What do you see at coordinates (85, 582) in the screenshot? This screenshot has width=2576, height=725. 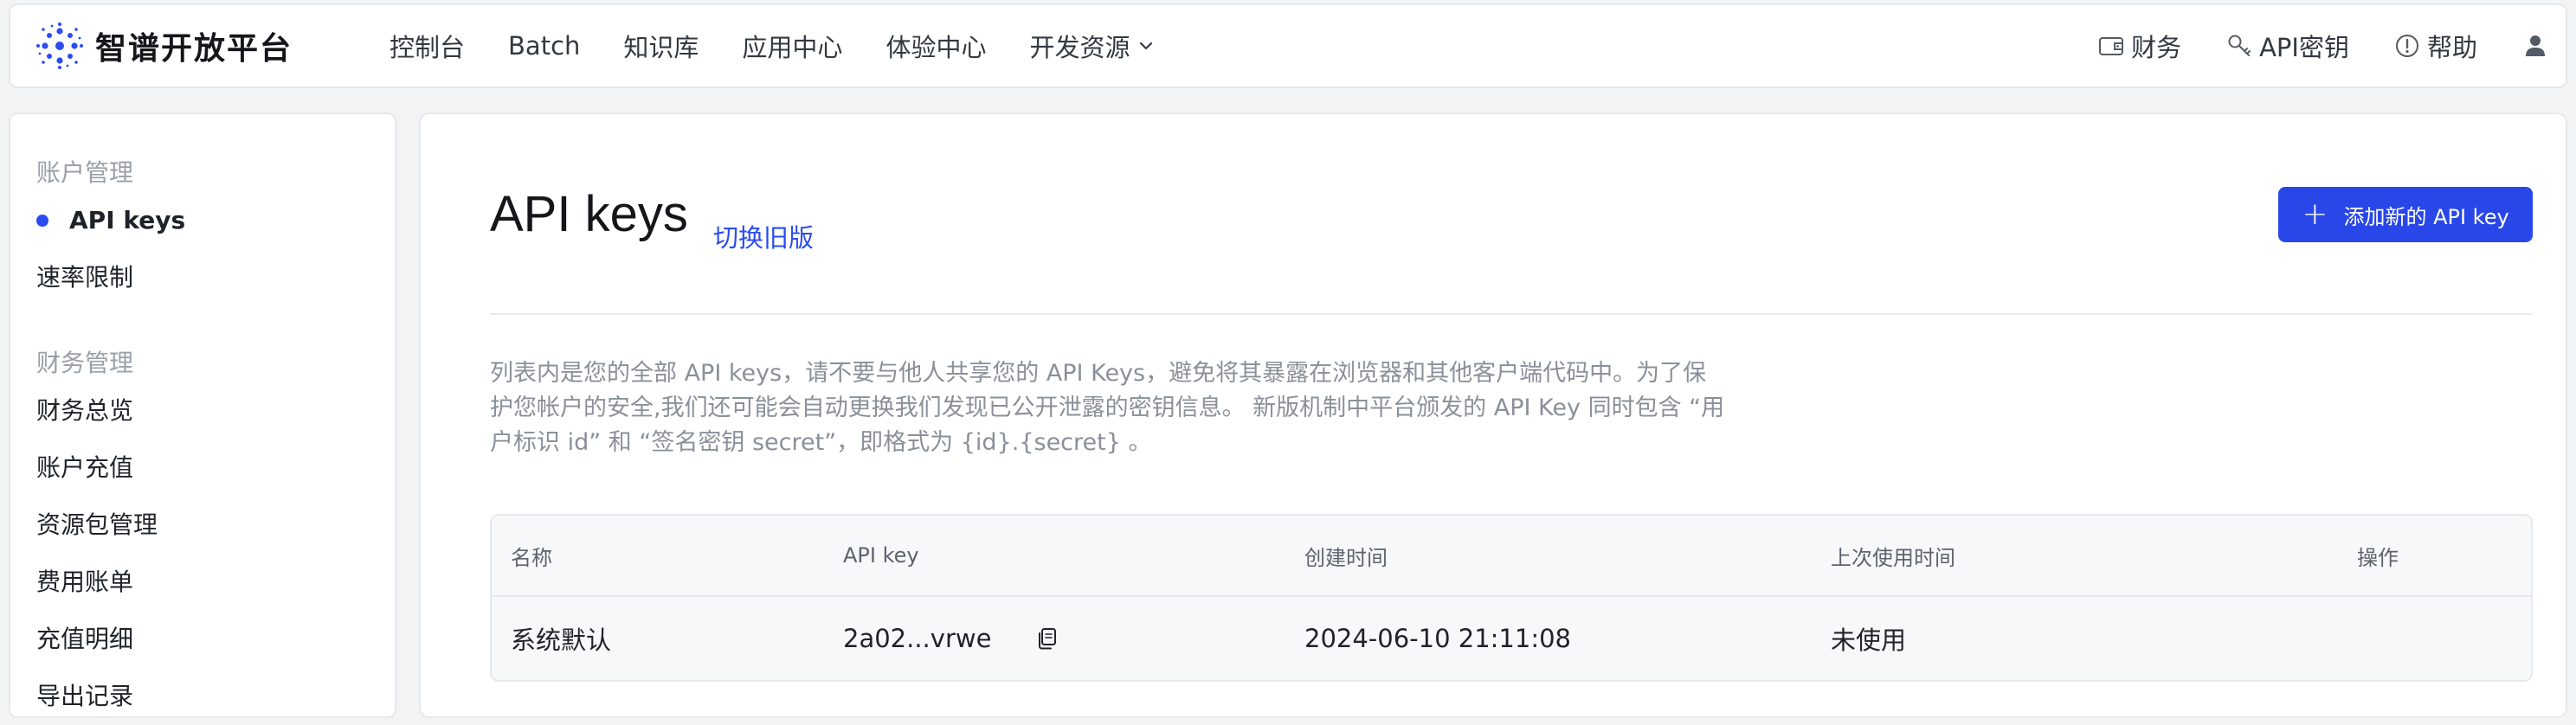 I see `sidebar-item-label: 费用账单` at bounding box center [85, 582].